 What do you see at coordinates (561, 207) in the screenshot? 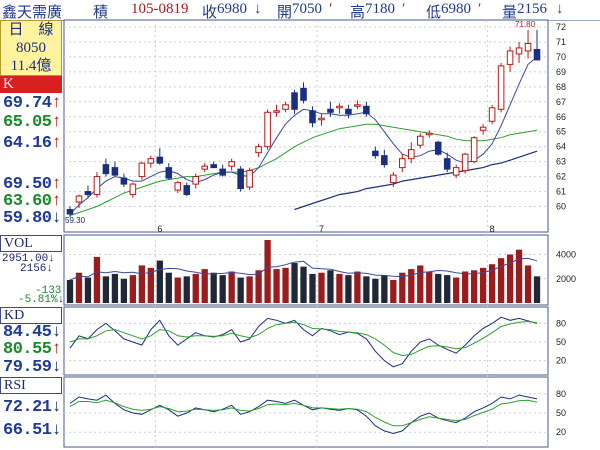
I see `k-y-tick: 60` at bounding box center [561, 207].